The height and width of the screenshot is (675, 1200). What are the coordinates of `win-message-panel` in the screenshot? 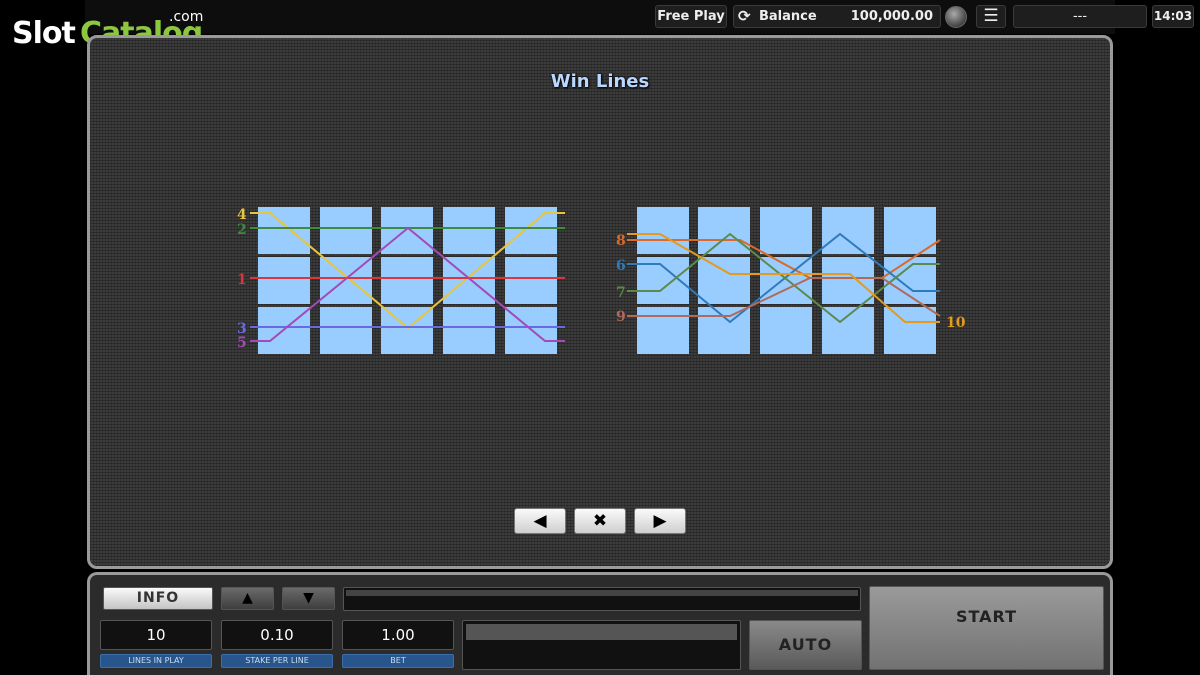 It's located at (601, 645).